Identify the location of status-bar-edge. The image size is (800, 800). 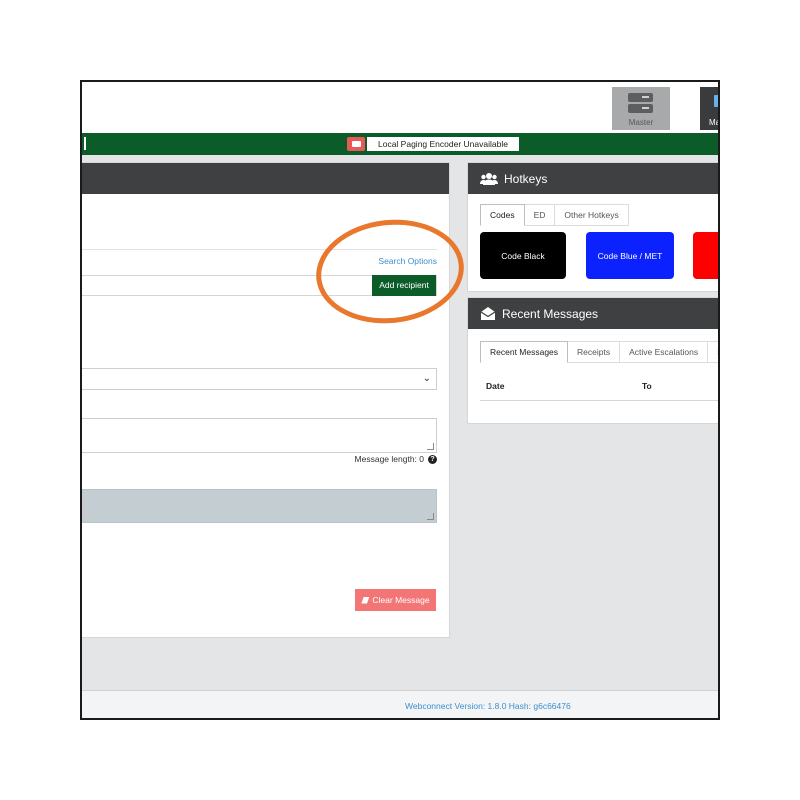
(85, 143).